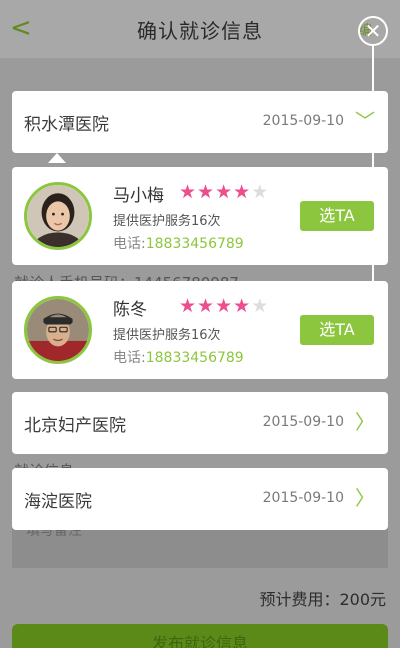  What do you see at coordinates (365, 121) in the screenshot?
I see `chevron-down-icon: ﹀` at bounding box center [365, 121].